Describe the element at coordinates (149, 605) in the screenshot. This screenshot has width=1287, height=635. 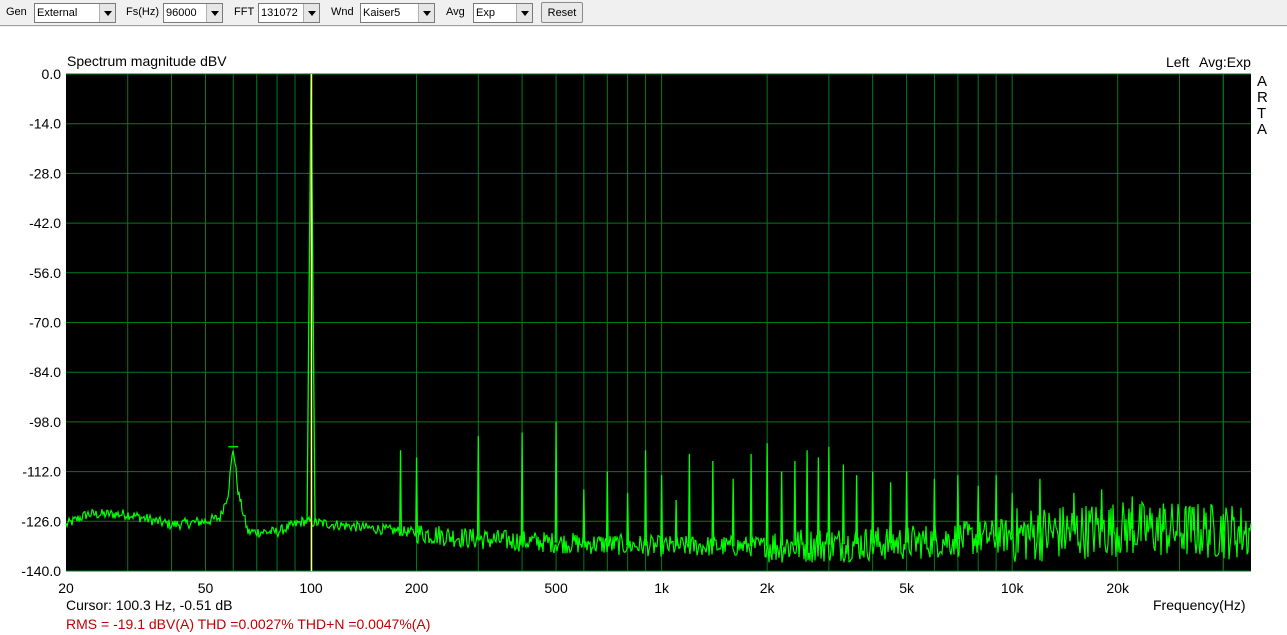
I see `cursor-readout: Cursor: 100.3 Hz, -0.51 dB` at that location.